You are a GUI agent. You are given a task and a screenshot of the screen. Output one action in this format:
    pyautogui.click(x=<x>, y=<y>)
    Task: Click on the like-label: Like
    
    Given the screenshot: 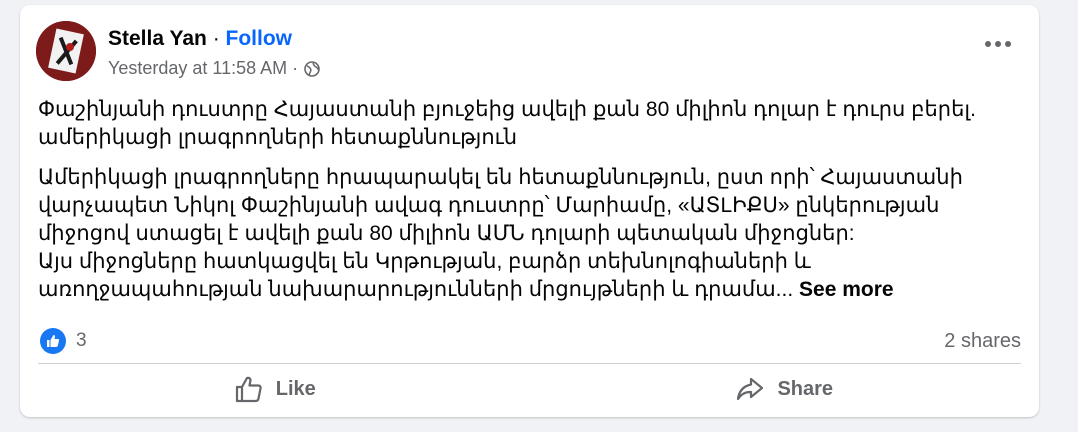 What is the action you would take?
    pyautogui.click(x=295, y=388)
    